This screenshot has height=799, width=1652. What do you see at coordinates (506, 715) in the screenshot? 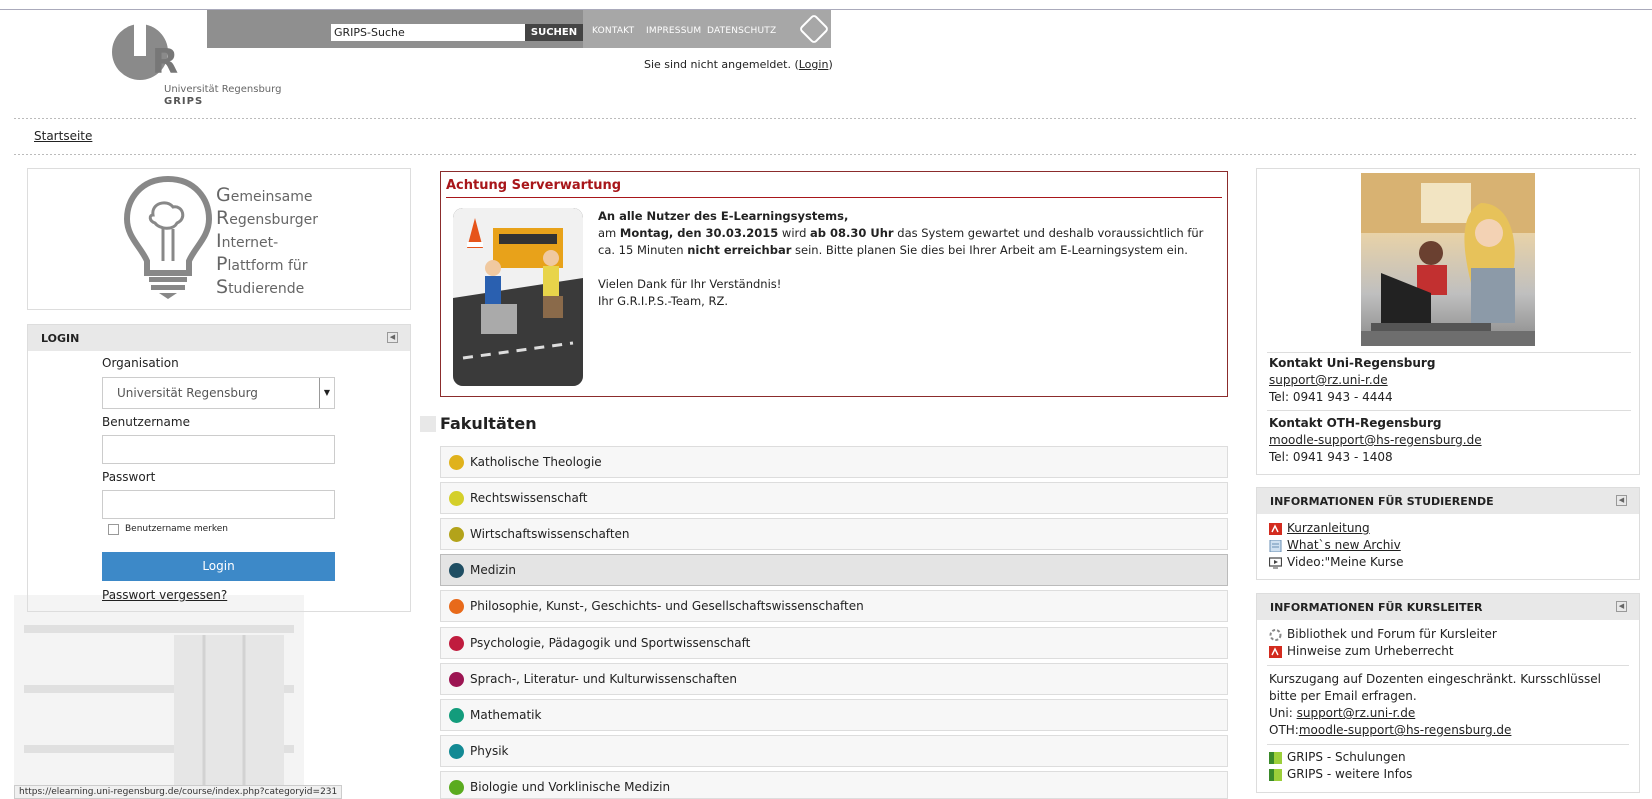
I see `faculty-label: Mathematik` at bounding box center [506, 715].